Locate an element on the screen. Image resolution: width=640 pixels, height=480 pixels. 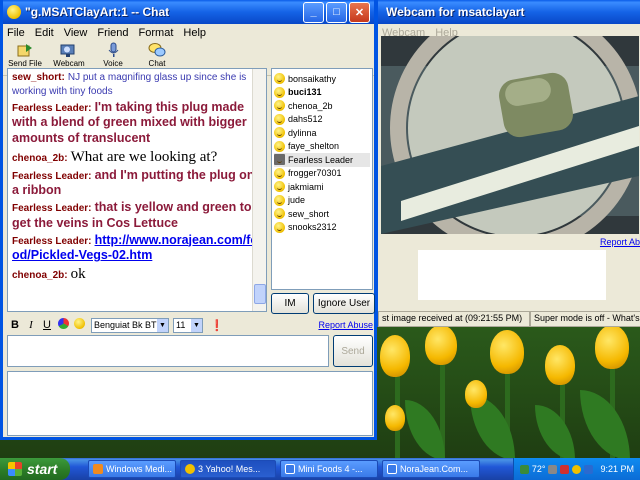
maximize-icon: □ is located at coordinates (336, 12).